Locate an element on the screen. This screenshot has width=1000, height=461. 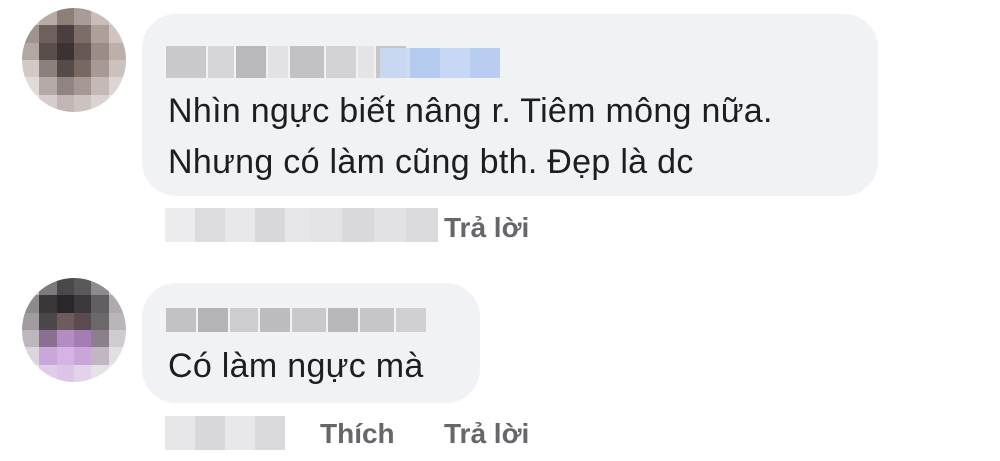
comment-text-line: Nhưng có làm cũng bth. Đẹp là dc is located at coordinates (431, 162).